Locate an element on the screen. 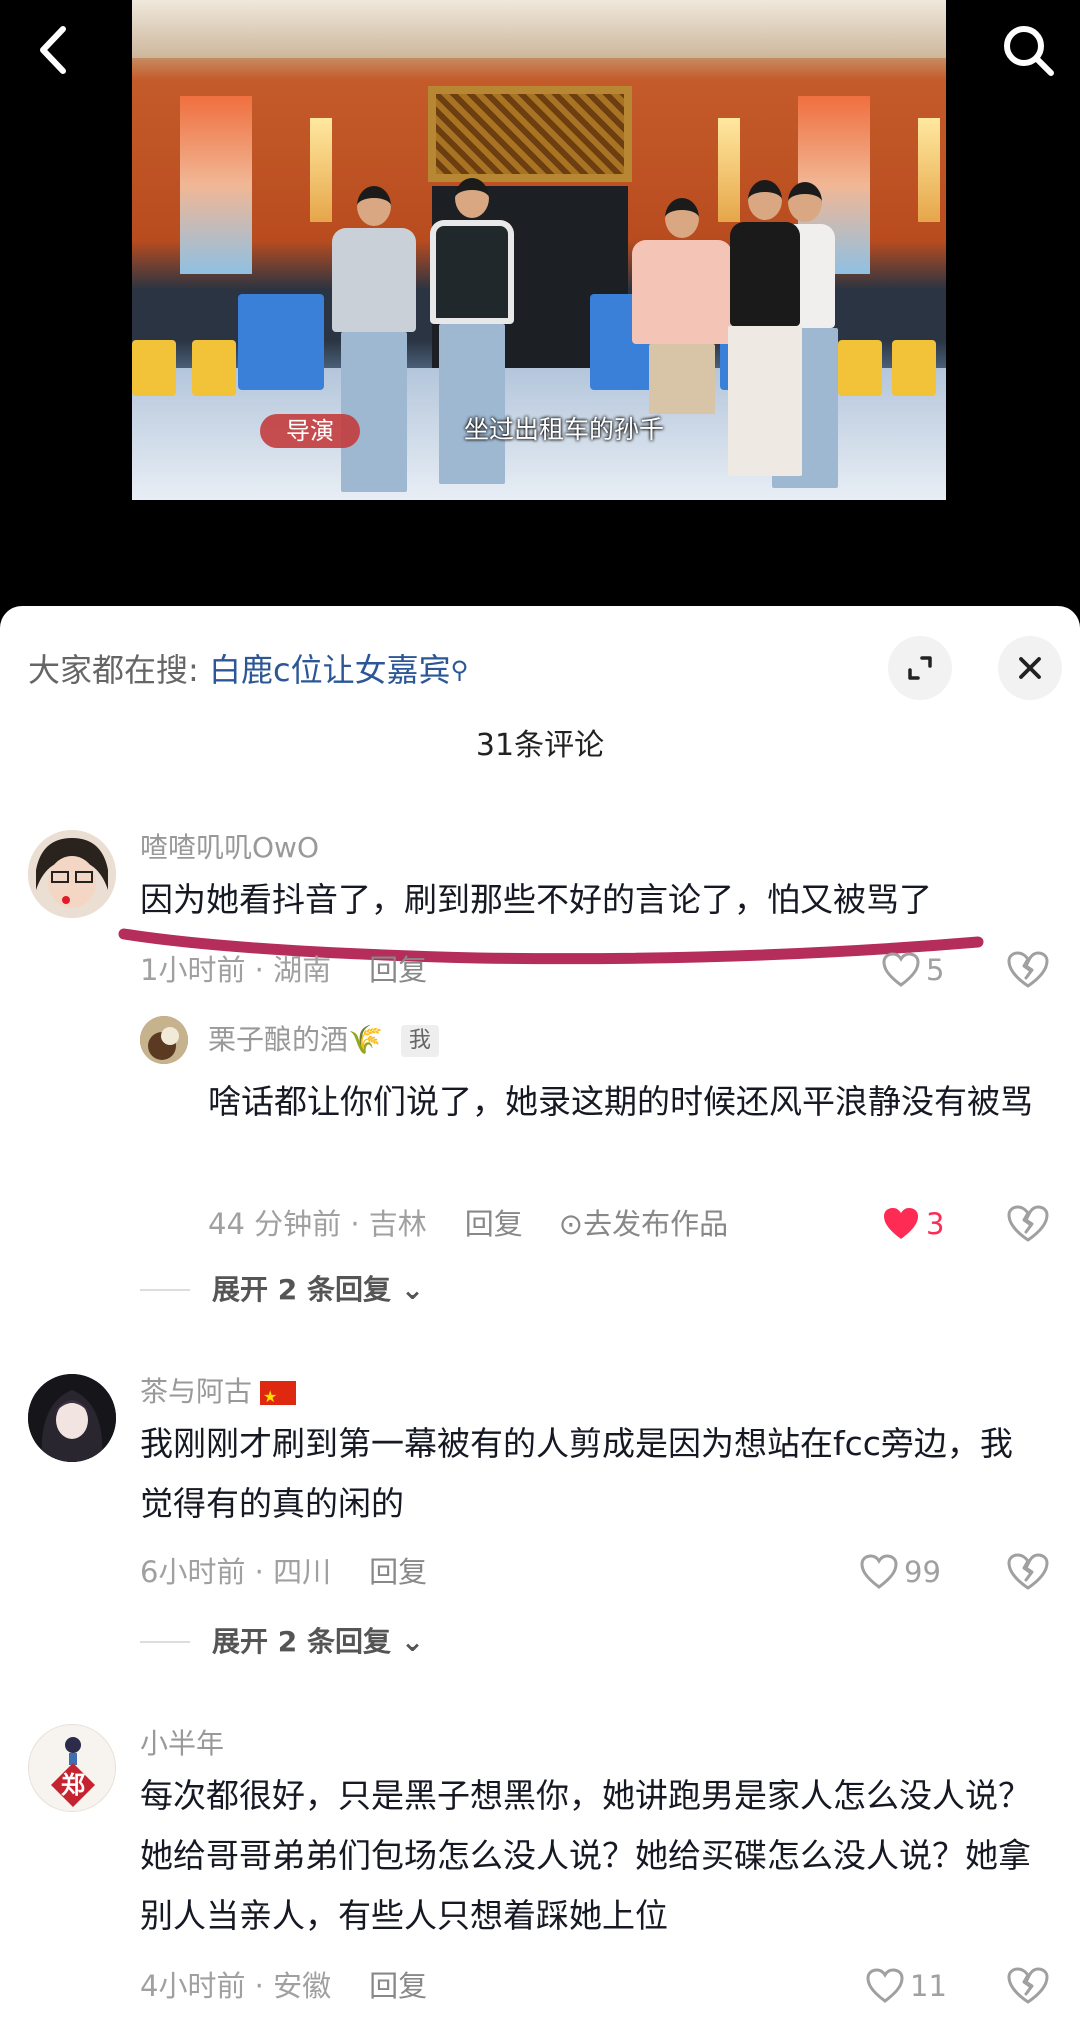 This screenshot has width=1080, height=2025. comment-meta: 6小时前 · 四川 回复 is located at coordinates (283, 1572).